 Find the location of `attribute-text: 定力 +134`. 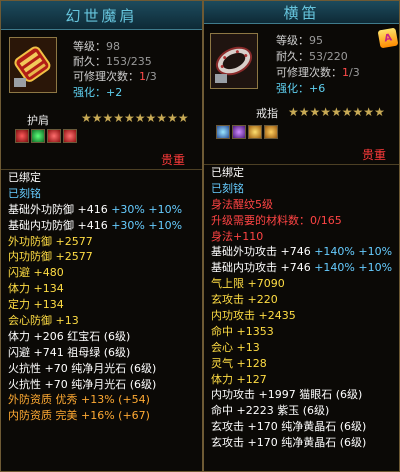

attribute-text: 定力 +134 is located at coordinates (36, 305).